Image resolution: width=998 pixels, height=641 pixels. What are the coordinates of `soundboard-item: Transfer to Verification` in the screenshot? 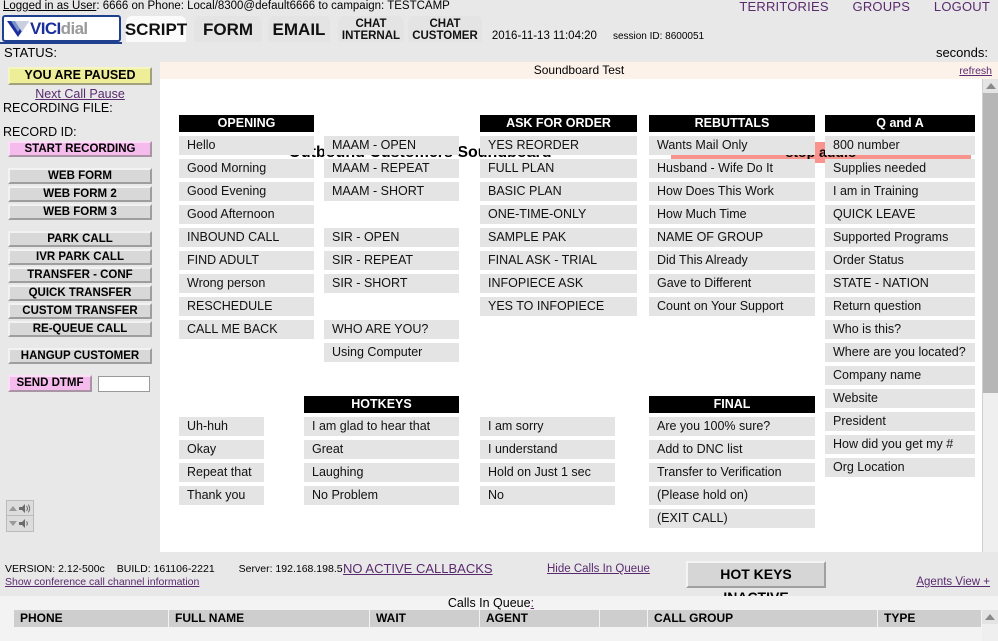 It's located at (732, 472).